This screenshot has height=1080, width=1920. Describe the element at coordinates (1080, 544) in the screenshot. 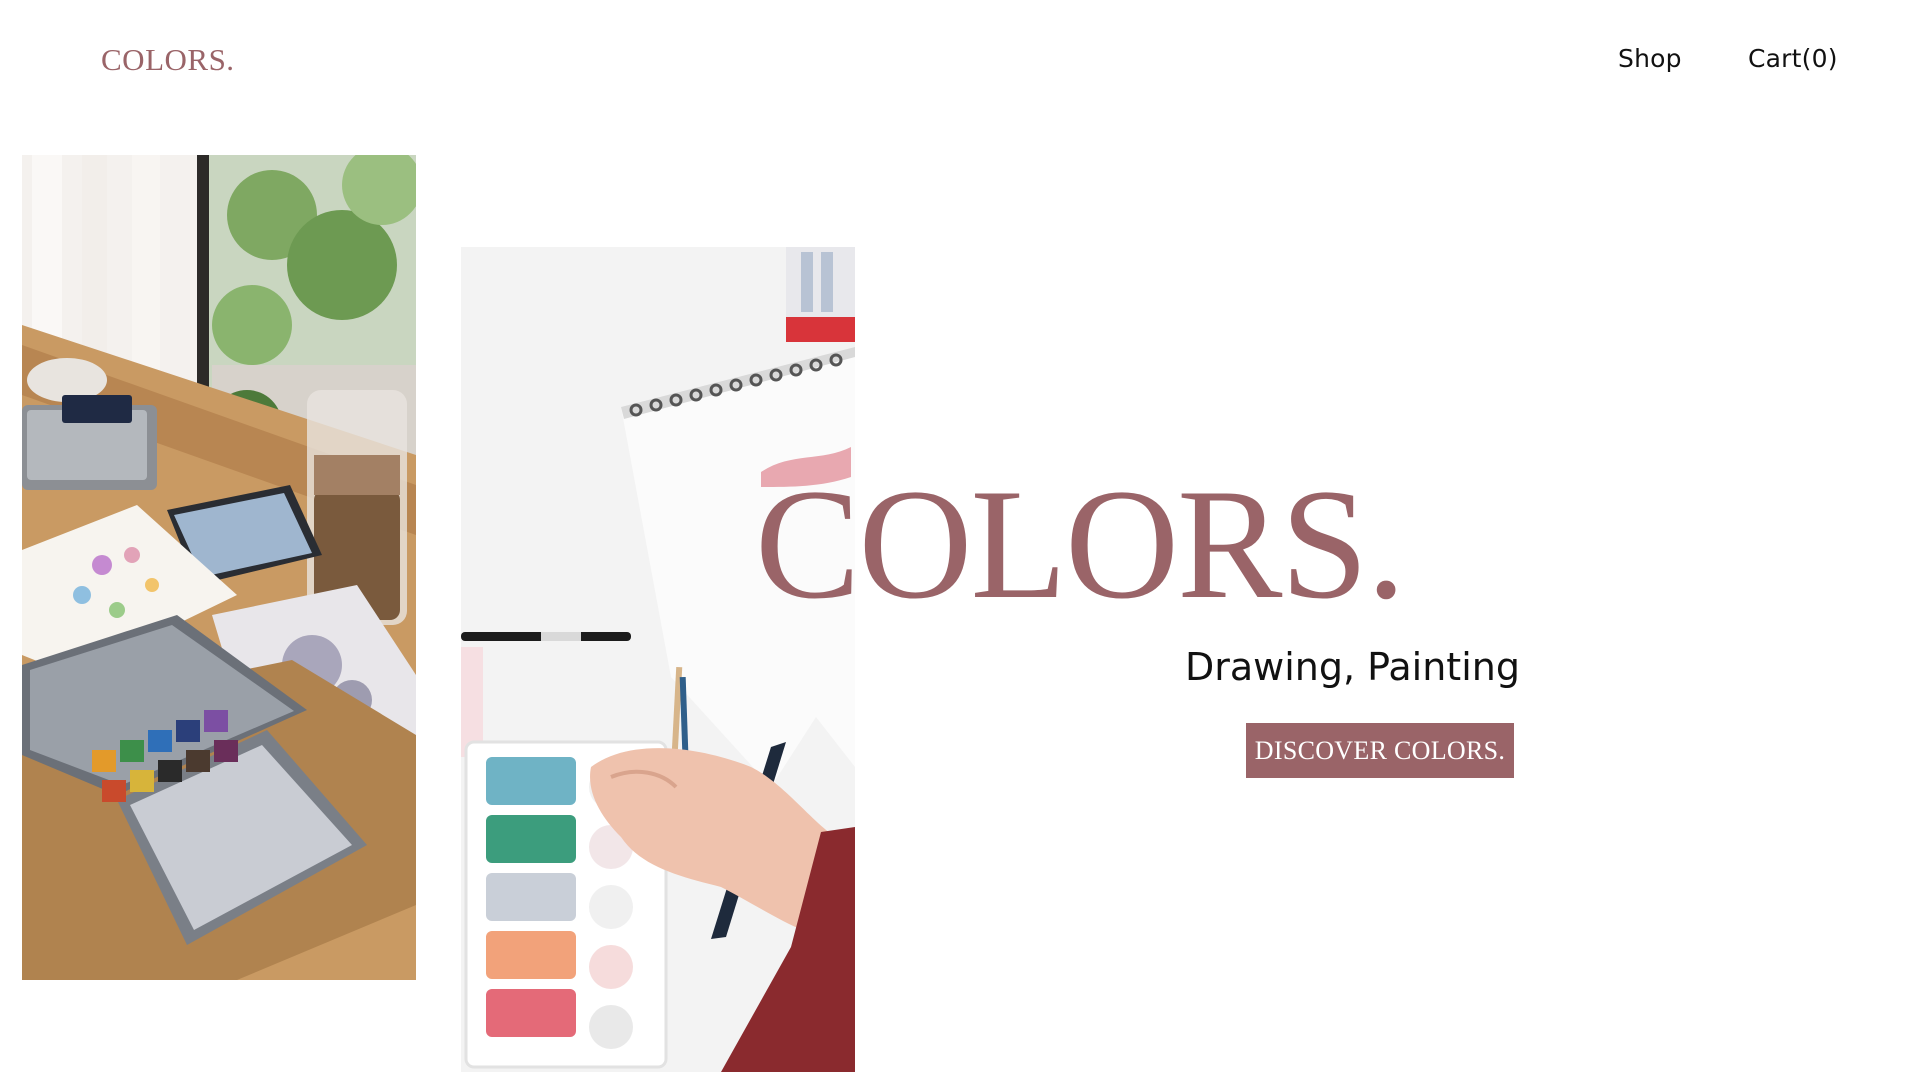

I see `hero-title: COLORS.` at that location.